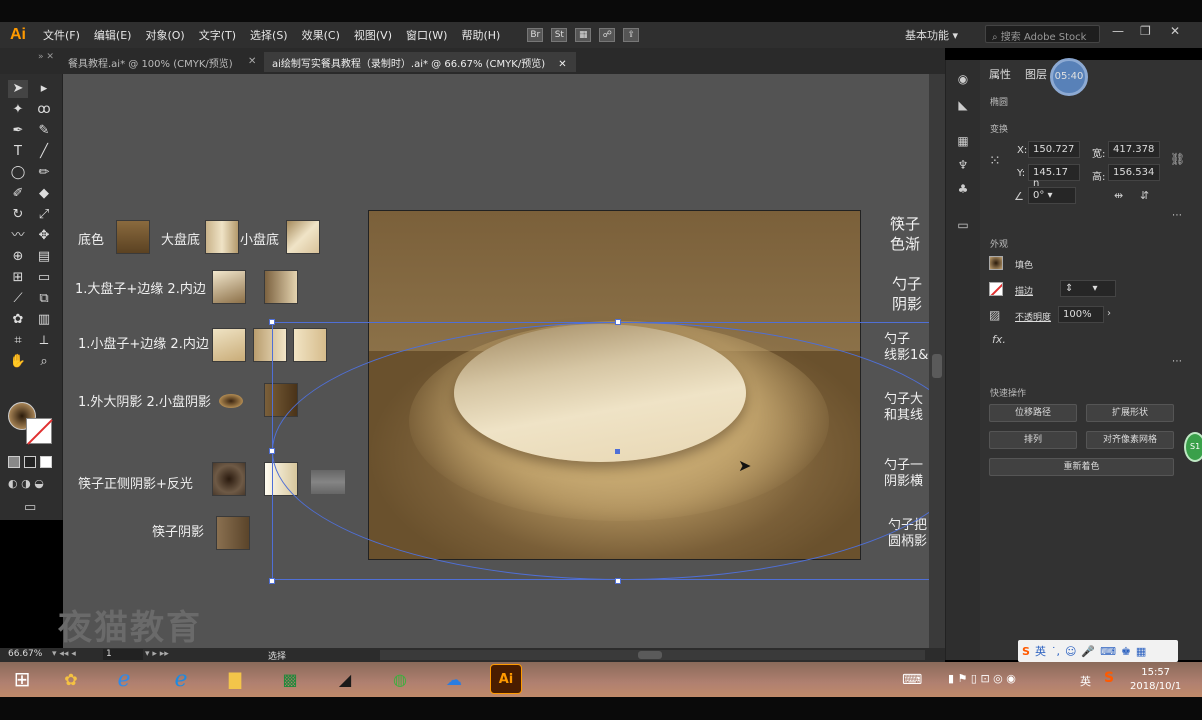 This screenshot has height=720, width=1202. Describe the element at coordinates (506, 679) in the screenshot. I see `illustrator-taskbar-icon: Ai` at that location.